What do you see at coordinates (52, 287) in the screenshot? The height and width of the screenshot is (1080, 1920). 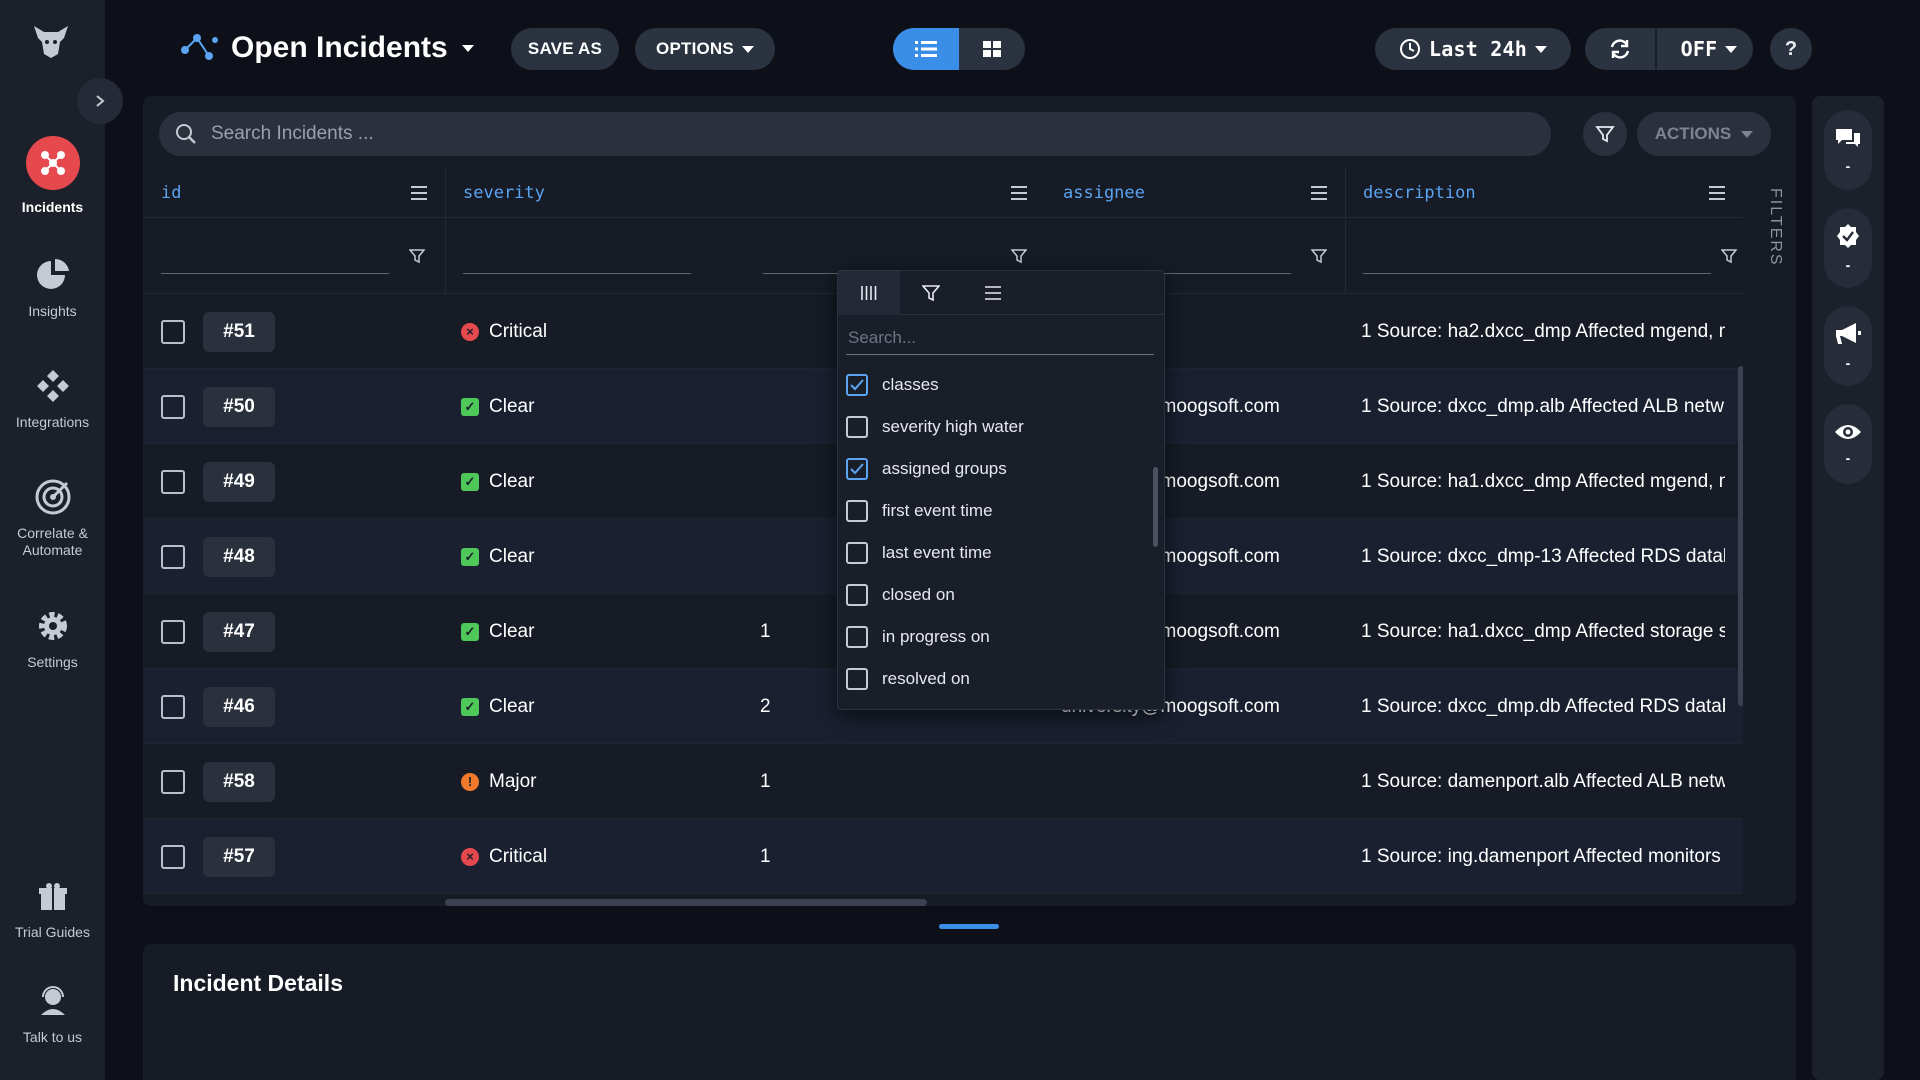 I see `nav-insights: Insights` at bounding box center [52, 287].